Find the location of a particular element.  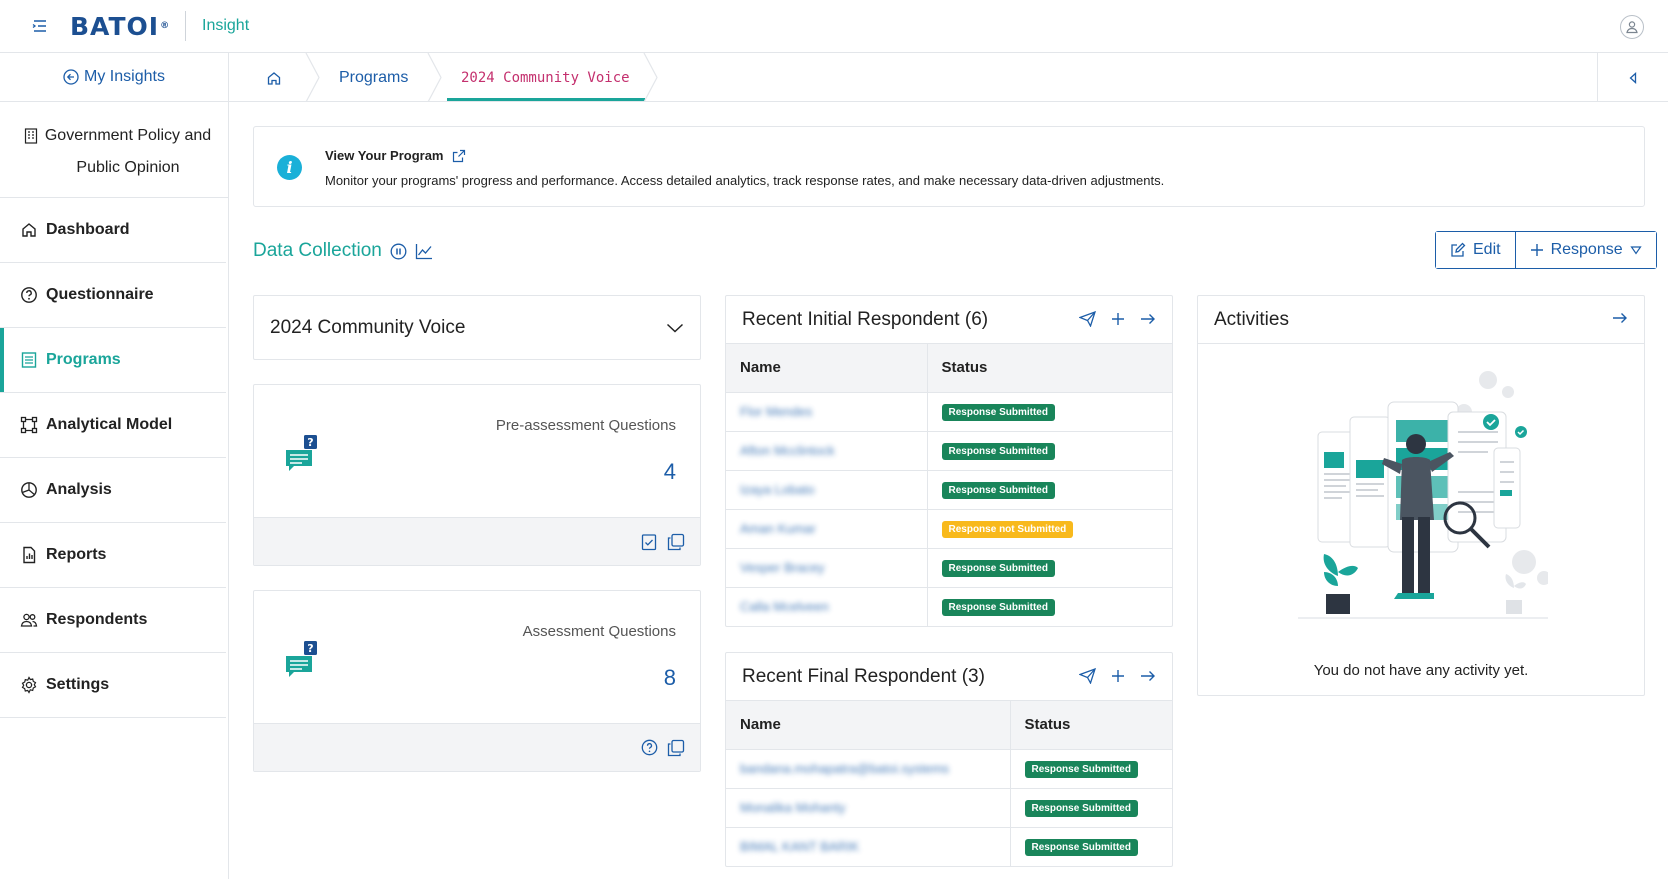

brand-text: BATOI is located at coordinates (115, 26).